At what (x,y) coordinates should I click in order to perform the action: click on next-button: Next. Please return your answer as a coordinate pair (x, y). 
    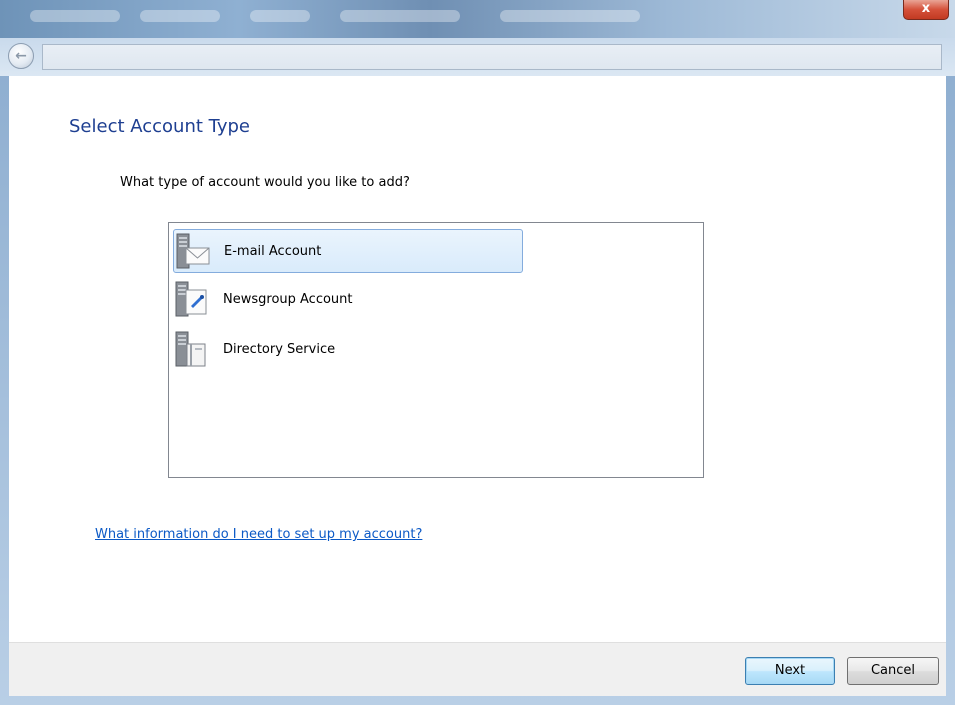
    Looking at the image, I should click on (790, 671).